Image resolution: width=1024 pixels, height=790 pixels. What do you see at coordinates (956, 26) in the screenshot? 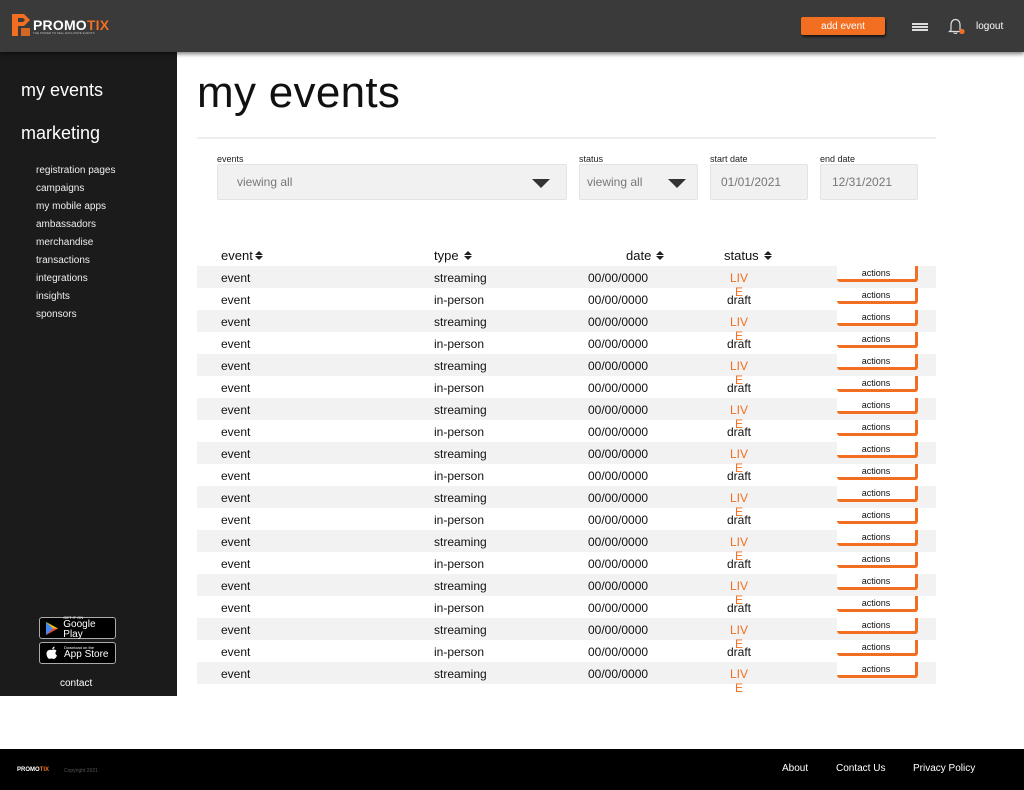
I see `notification-bell-icon` at bounding box center [956, 26].